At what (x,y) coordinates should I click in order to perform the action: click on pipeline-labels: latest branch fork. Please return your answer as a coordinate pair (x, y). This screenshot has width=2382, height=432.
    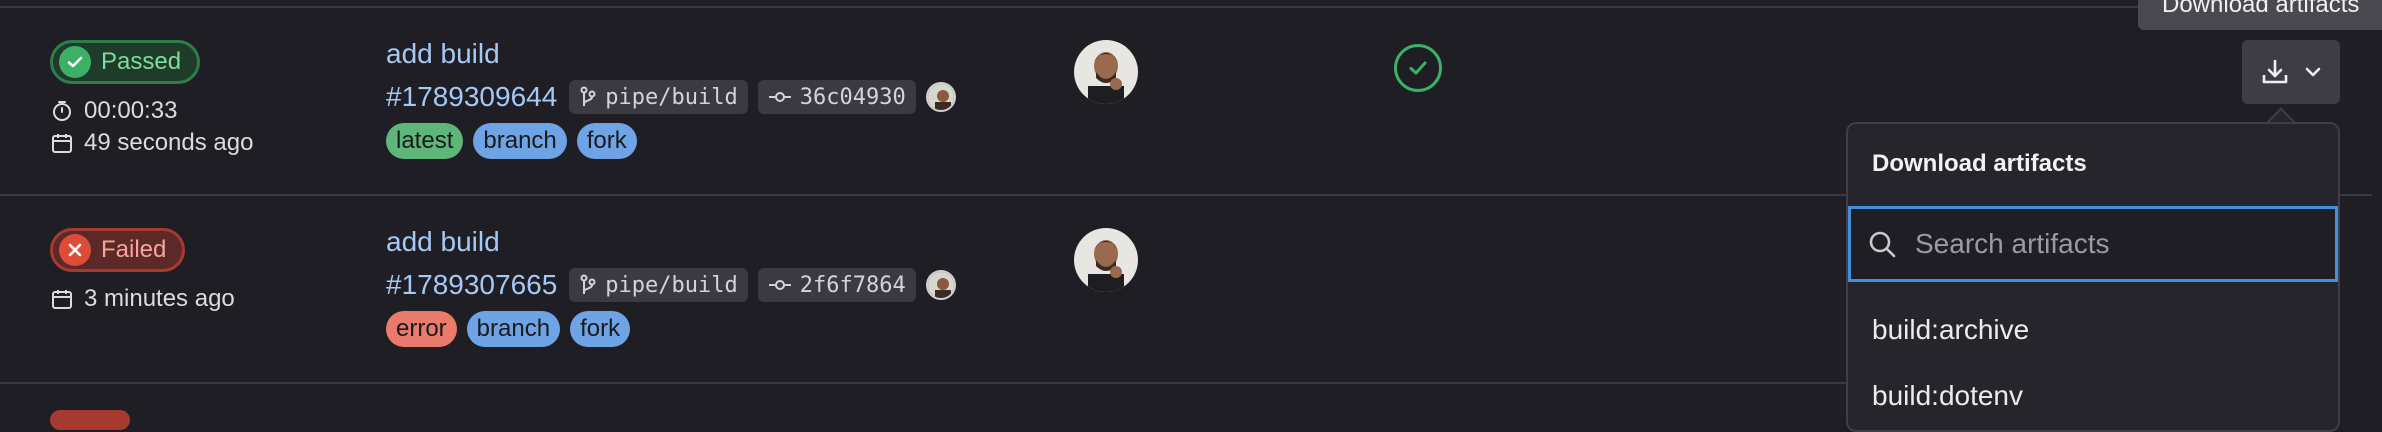
    Looking at the image, I should click on (516, 141).